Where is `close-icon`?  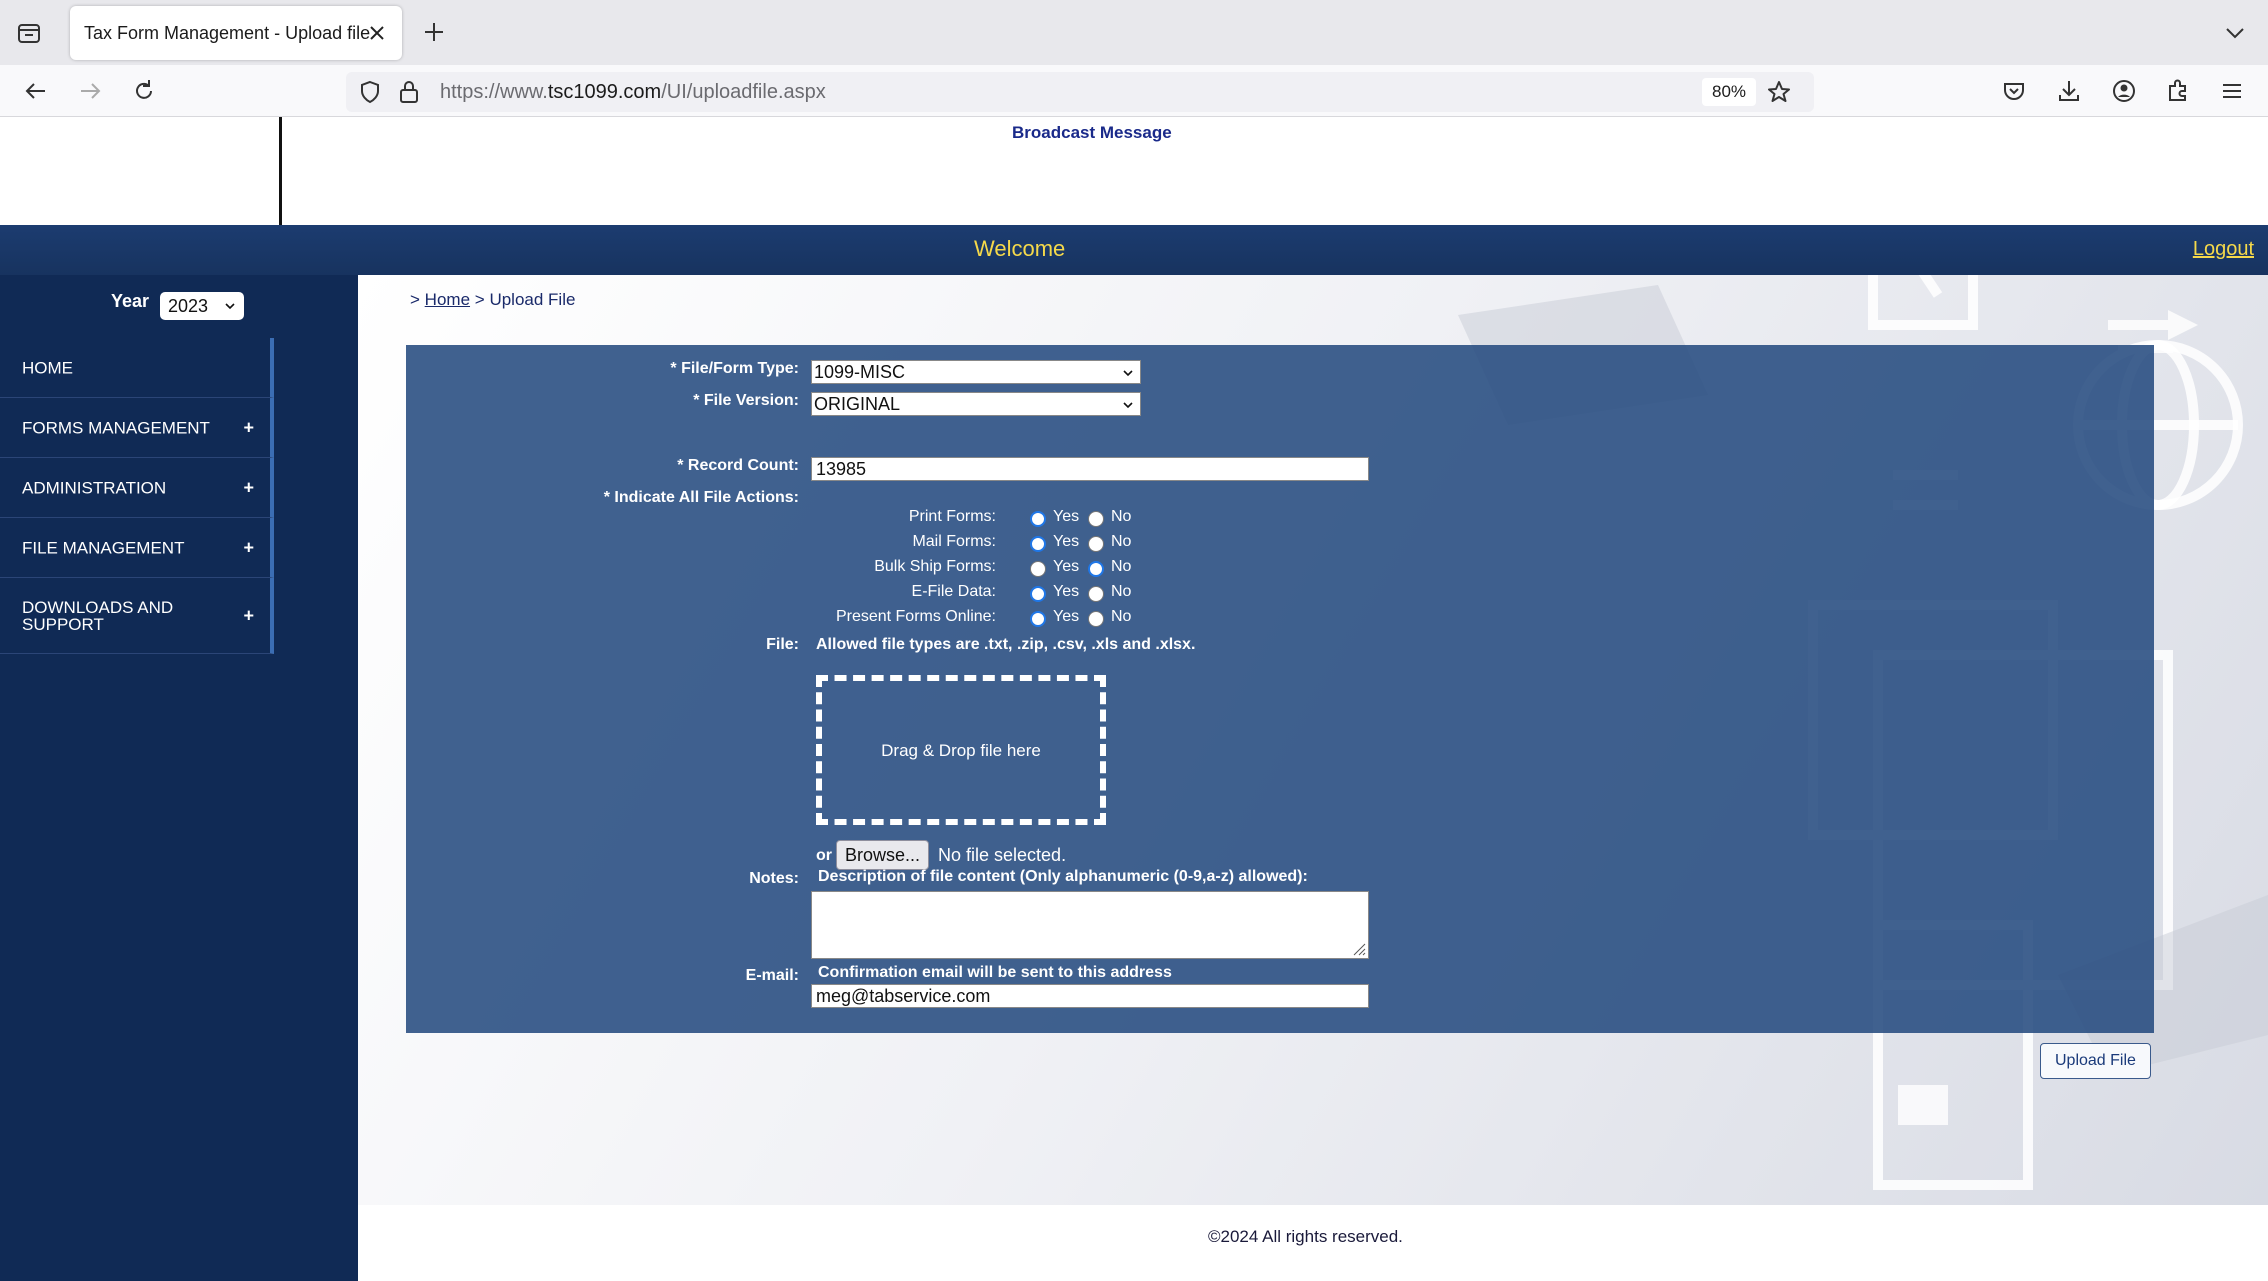 close-icon is located at coordinates (377, 33).